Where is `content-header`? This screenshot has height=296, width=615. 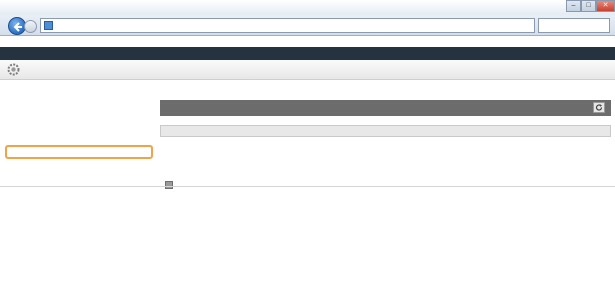 content-header is located at coordinates (385, 108).